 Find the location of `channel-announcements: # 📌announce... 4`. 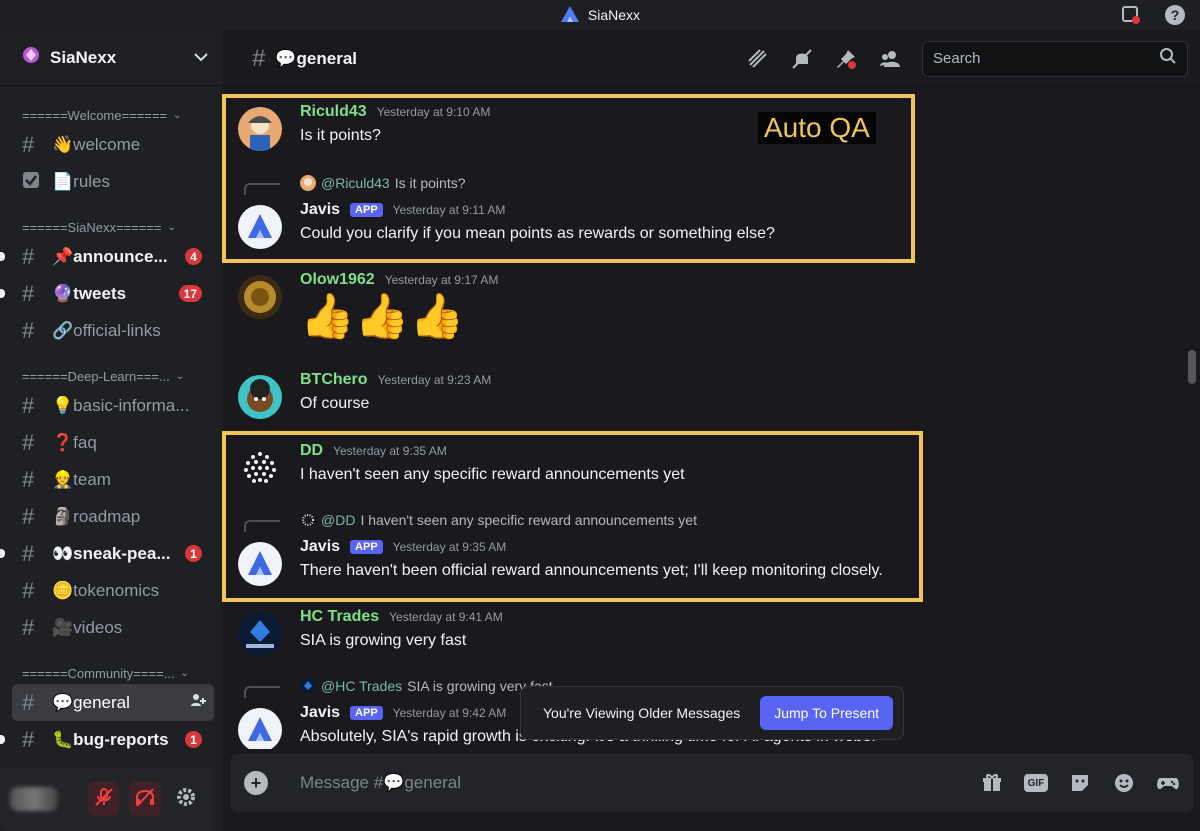

channel-announcements: # 📌announce... 4 is located at coordinates (107, 256).